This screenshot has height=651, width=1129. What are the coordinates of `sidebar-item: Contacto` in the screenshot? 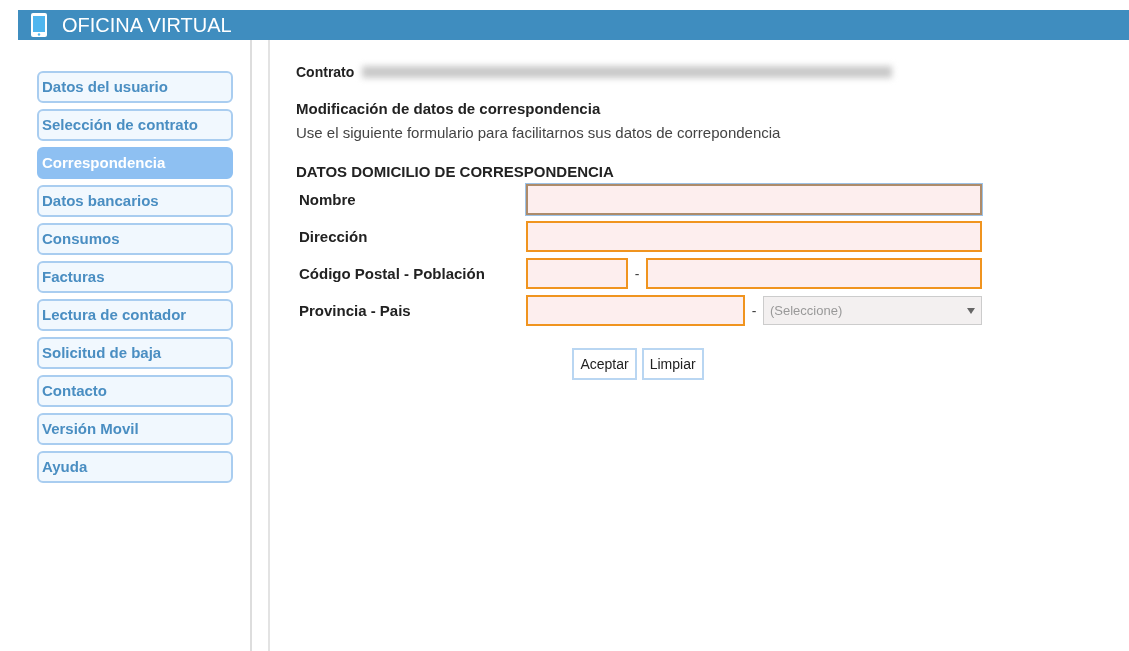 It's located at (135, 391).